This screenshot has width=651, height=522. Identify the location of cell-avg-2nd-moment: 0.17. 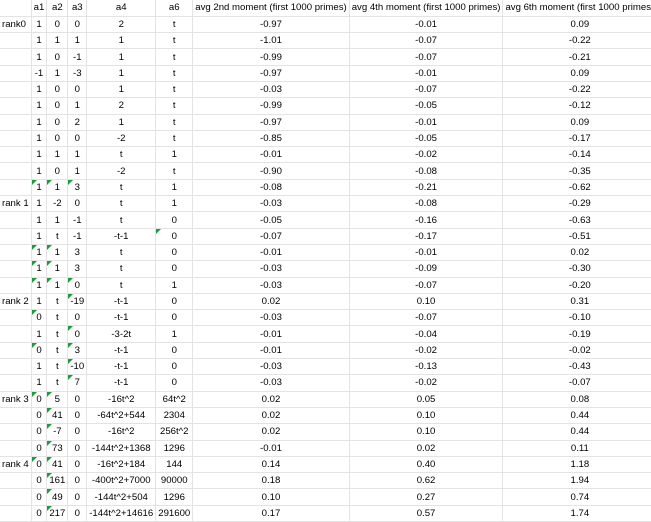
(271, 513).